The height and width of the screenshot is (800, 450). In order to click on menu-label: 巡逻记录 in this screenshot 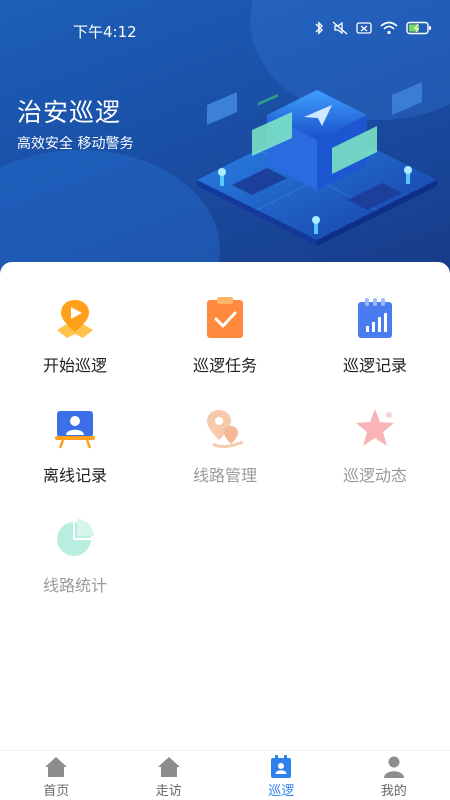, I will do `click(374, 365)`.